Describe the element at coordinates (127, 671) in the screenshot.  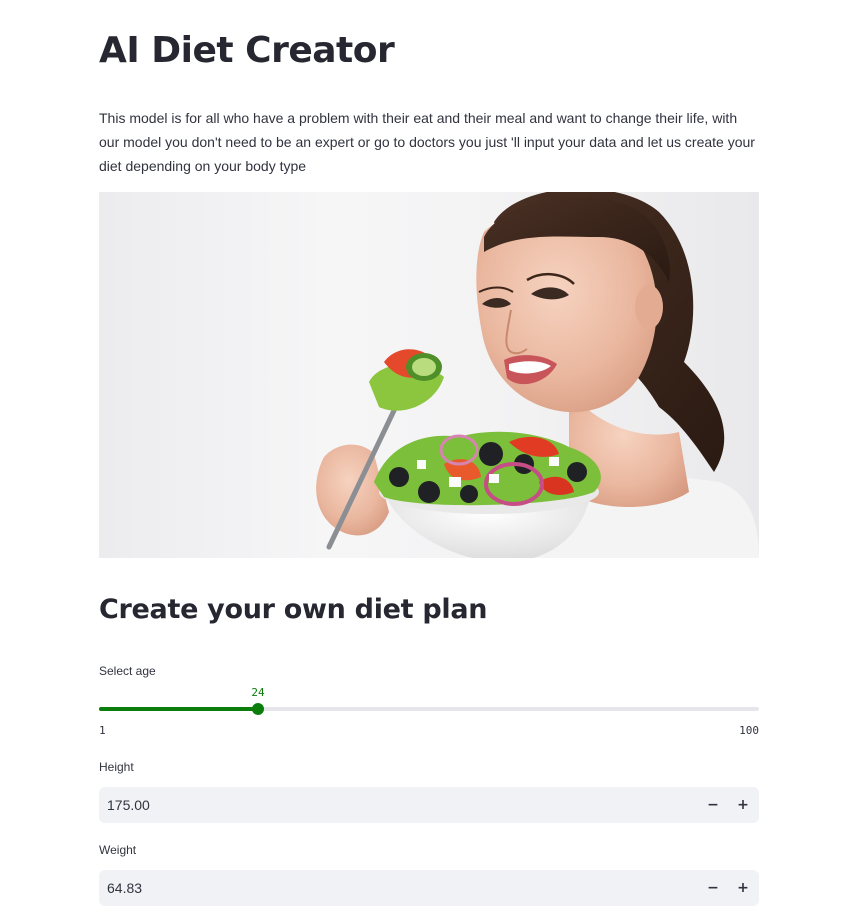
I see `age-slider-label: Select age` at that location.